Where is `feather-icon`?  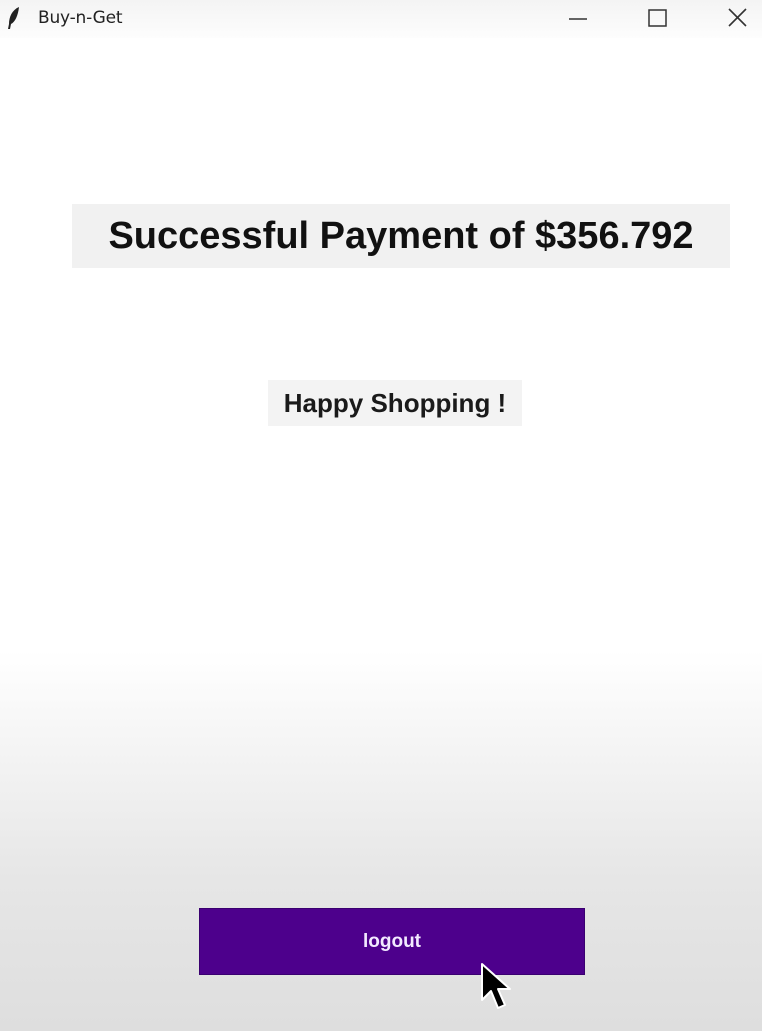 feather-icon is located at coordinates (13, 18).